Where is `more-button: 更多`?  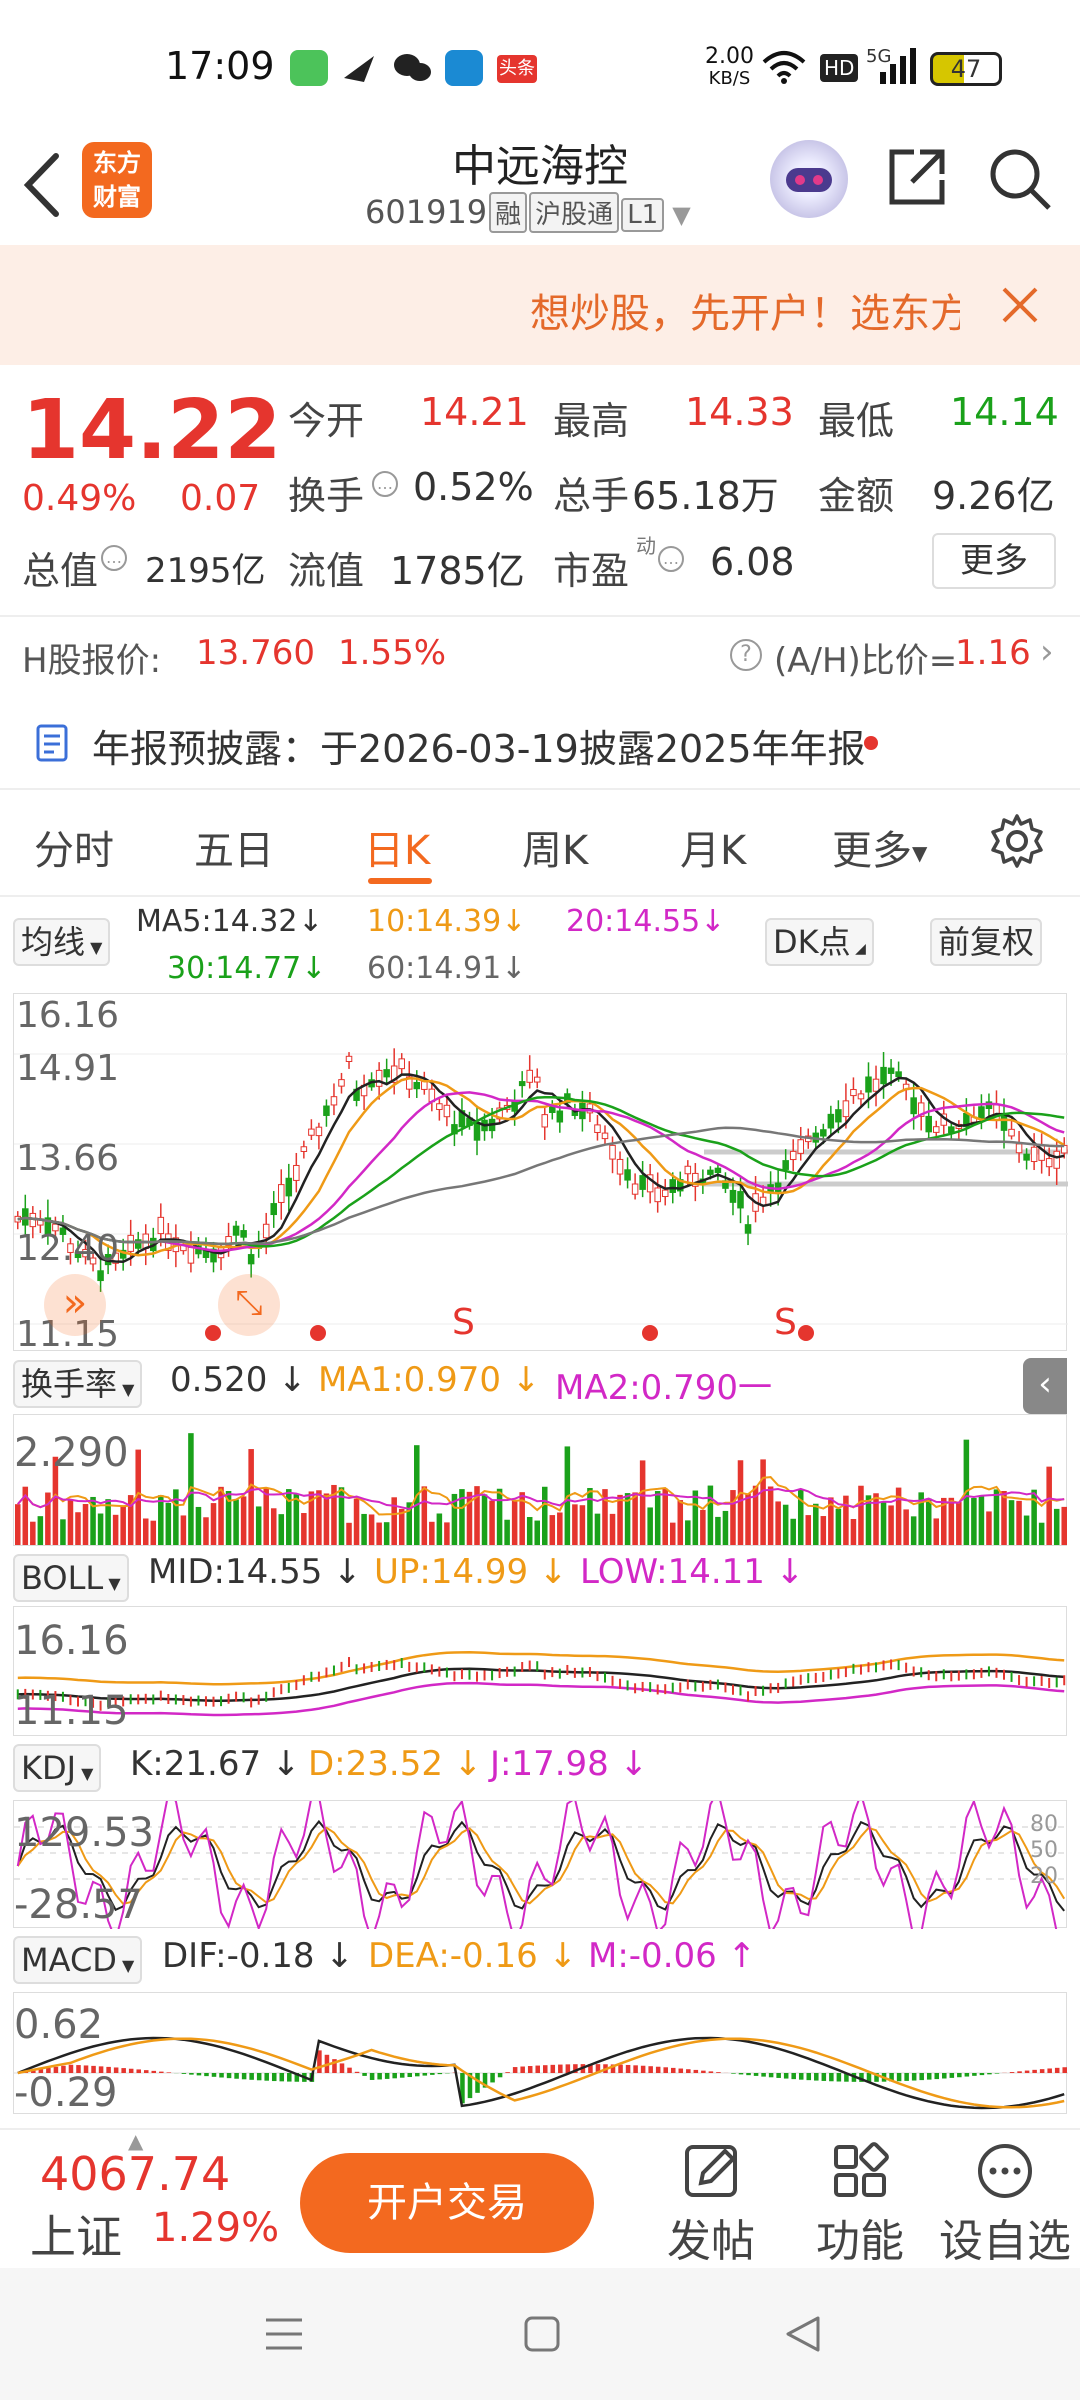 more-button: 更多 is located at coordinates (994, 561).